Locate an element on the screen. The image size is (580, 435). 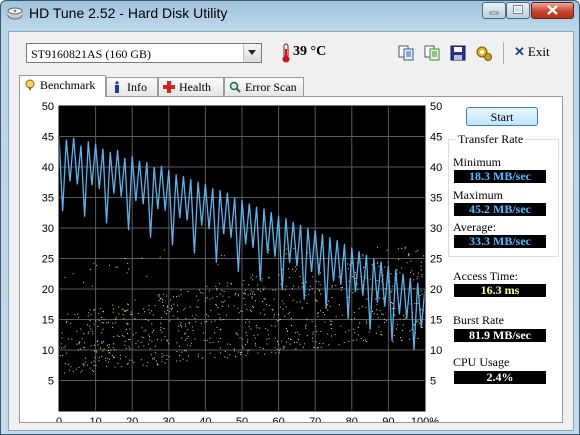
copy-all-icon is located at coordinates (432, 53).